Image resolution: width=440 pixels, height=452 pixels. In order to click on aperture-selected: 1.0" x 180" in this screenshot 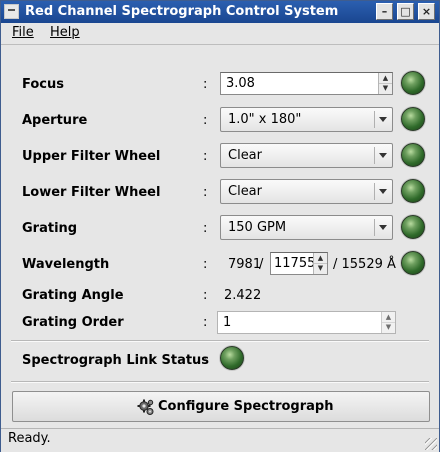, I will do `click(265, 119)`.